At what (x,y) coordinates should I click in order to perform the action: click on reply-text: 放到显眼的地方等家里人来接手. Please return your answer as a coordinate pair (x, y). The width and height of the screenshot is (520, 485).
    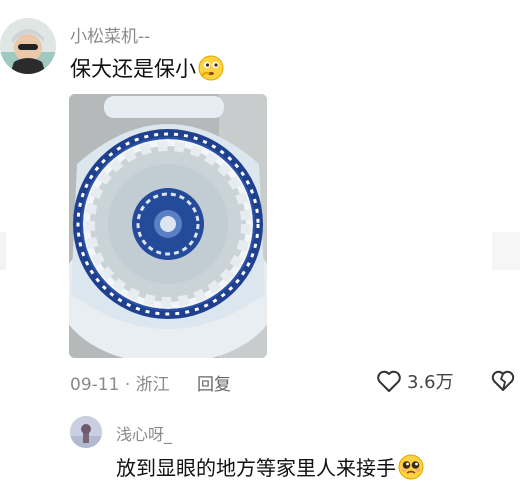
    Looking at the image, I should click on (270, 466).